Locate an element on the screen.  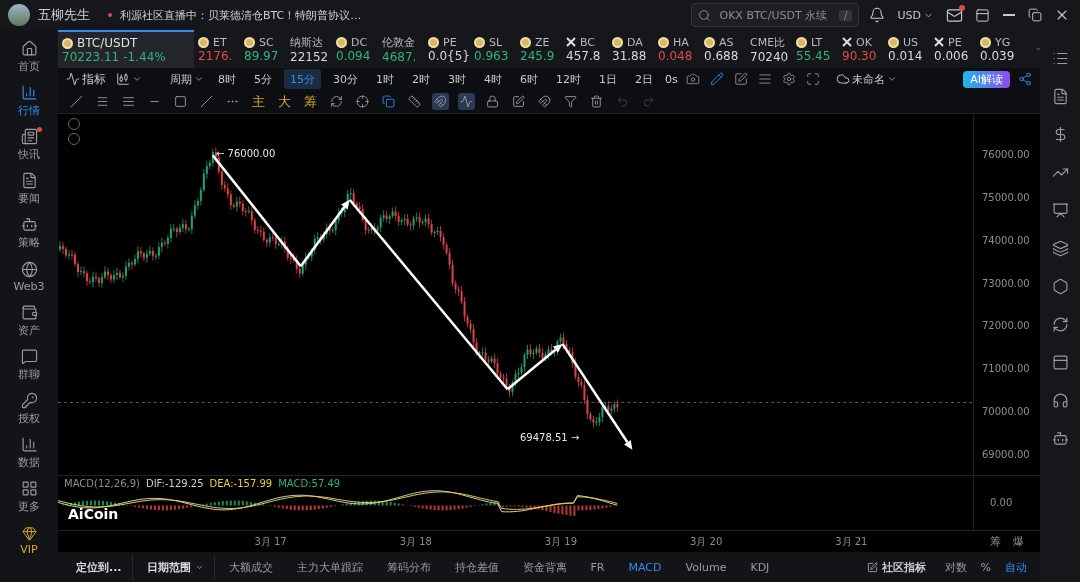
search-field: OKX BTC/USDT 永续 / is located at coordinates (775, 15).